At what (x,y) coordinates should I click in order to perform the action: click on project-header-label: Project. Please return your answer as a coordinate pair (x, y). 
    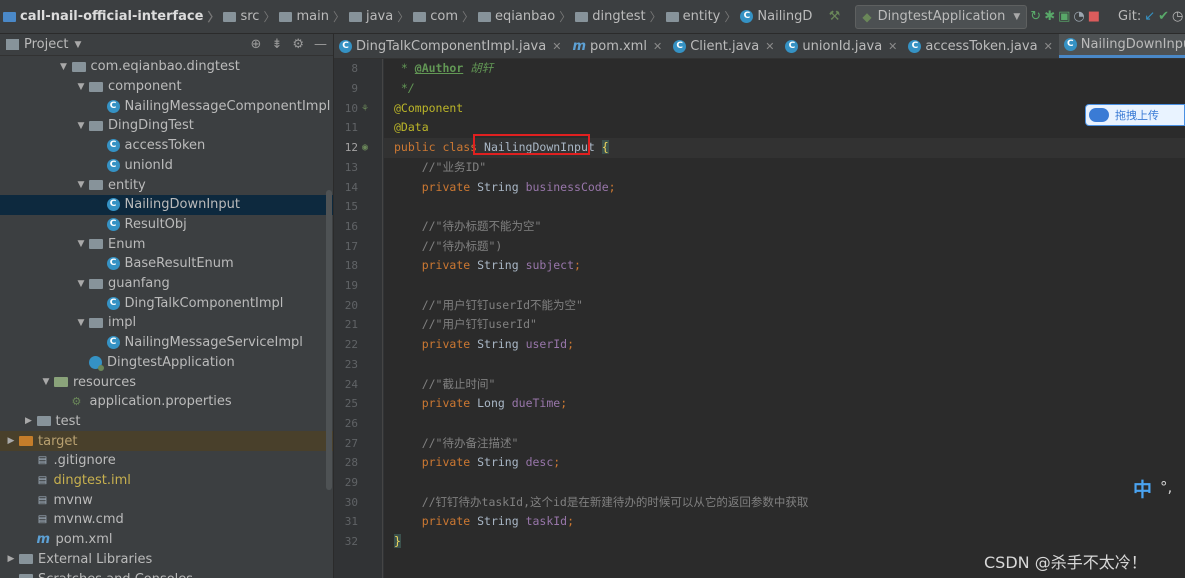
    Looking at the image, I should click on (46, 44).